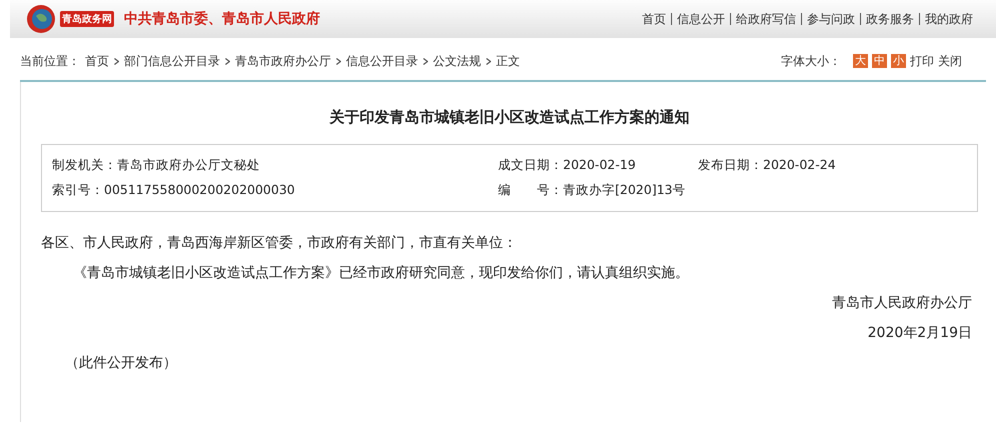 This screenshot has height=432, width=996. I want to click on nav-link: 首页, so click(654, 19).